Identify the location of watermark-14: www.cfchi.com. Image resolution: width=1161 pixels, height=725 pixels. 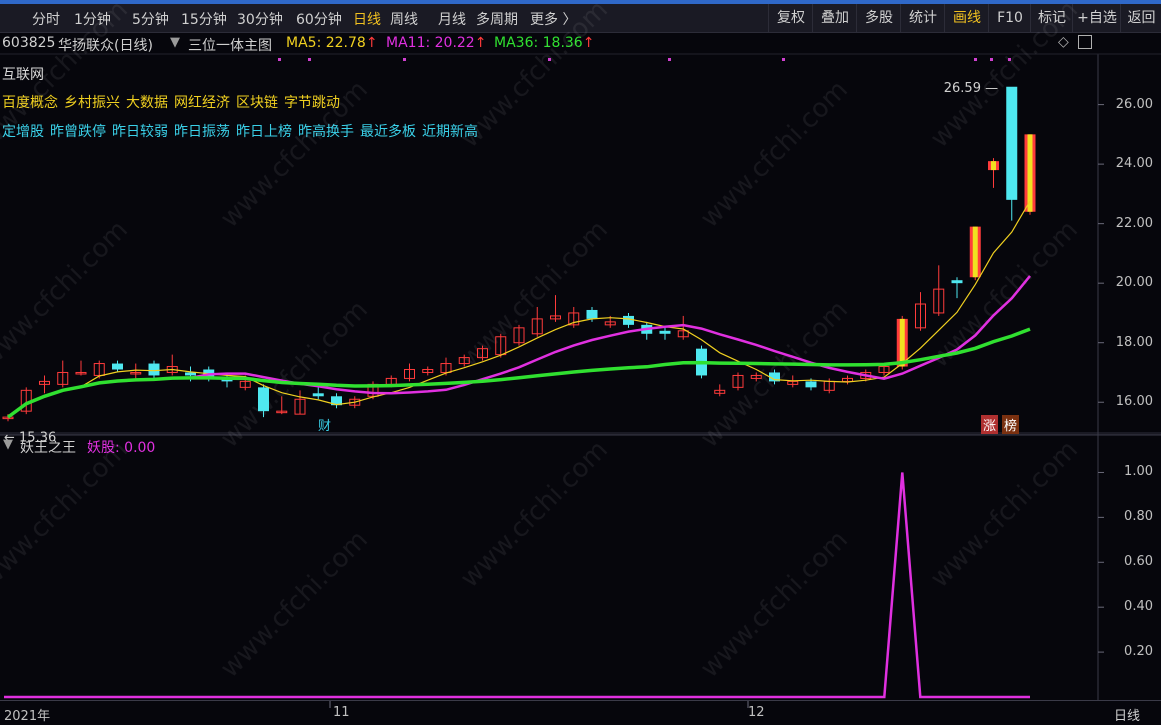
(1004, 514).